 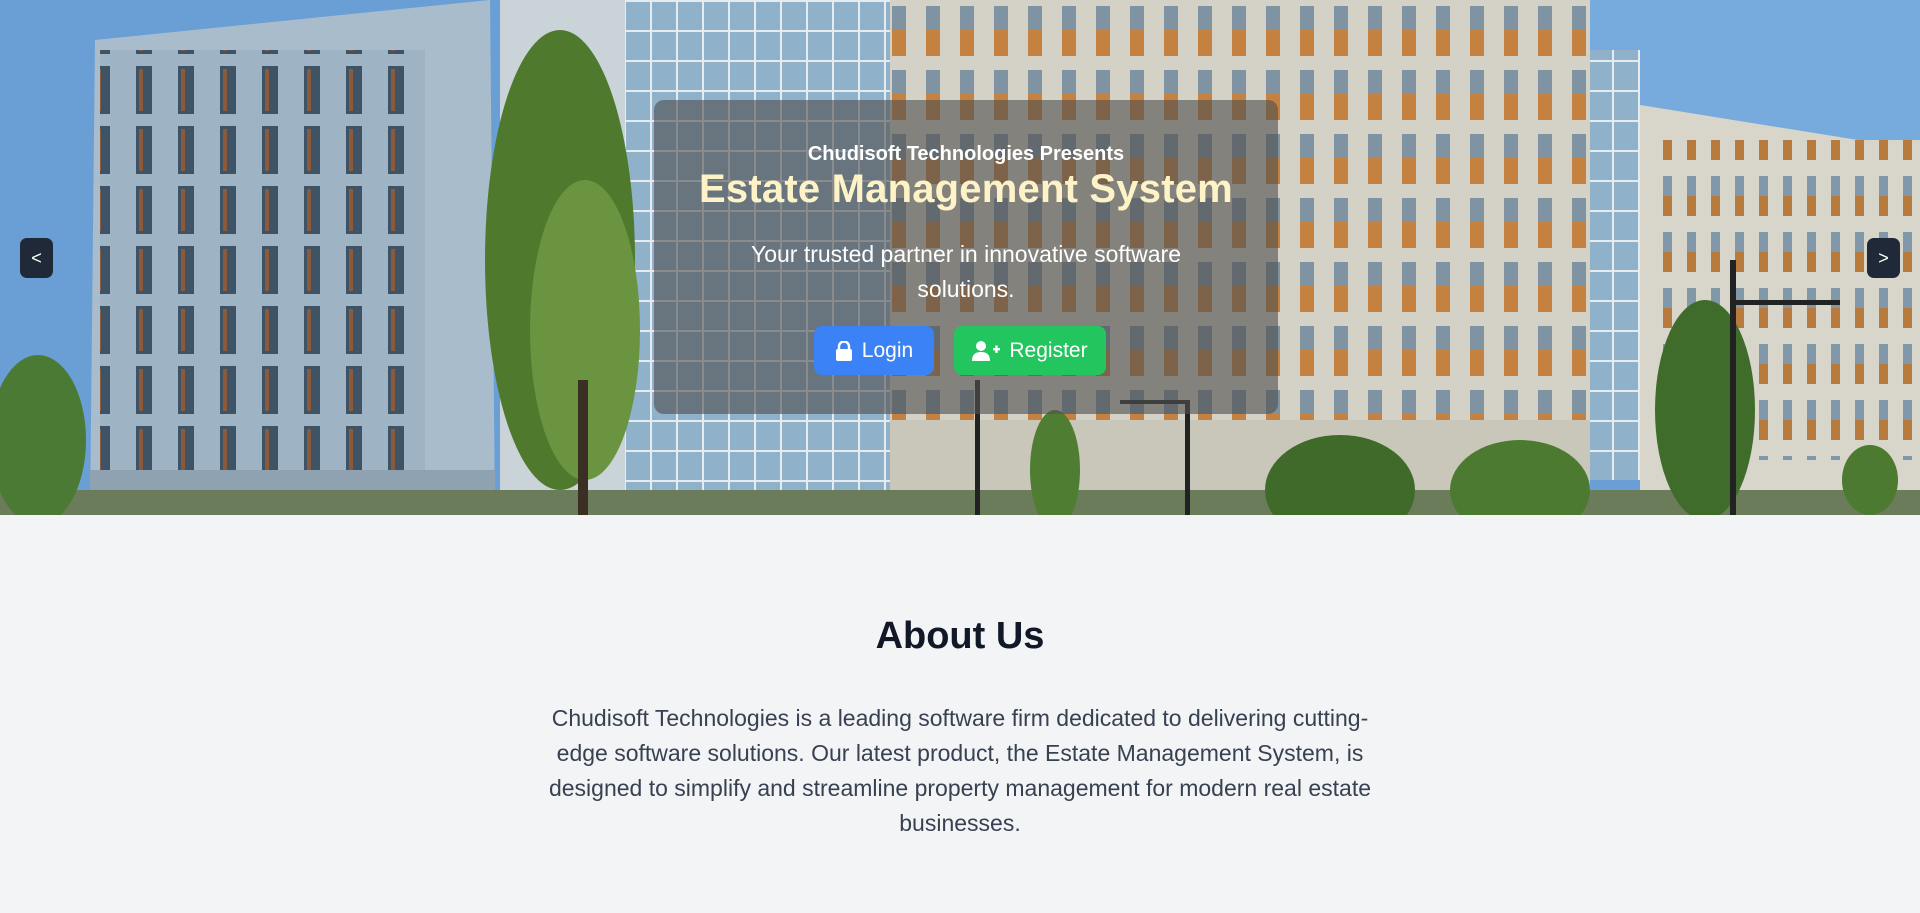 What do you see at coordinates (1048, 350) in the screenshot?
I see `register-button-label: Register` at bounding box center [1048, 350].